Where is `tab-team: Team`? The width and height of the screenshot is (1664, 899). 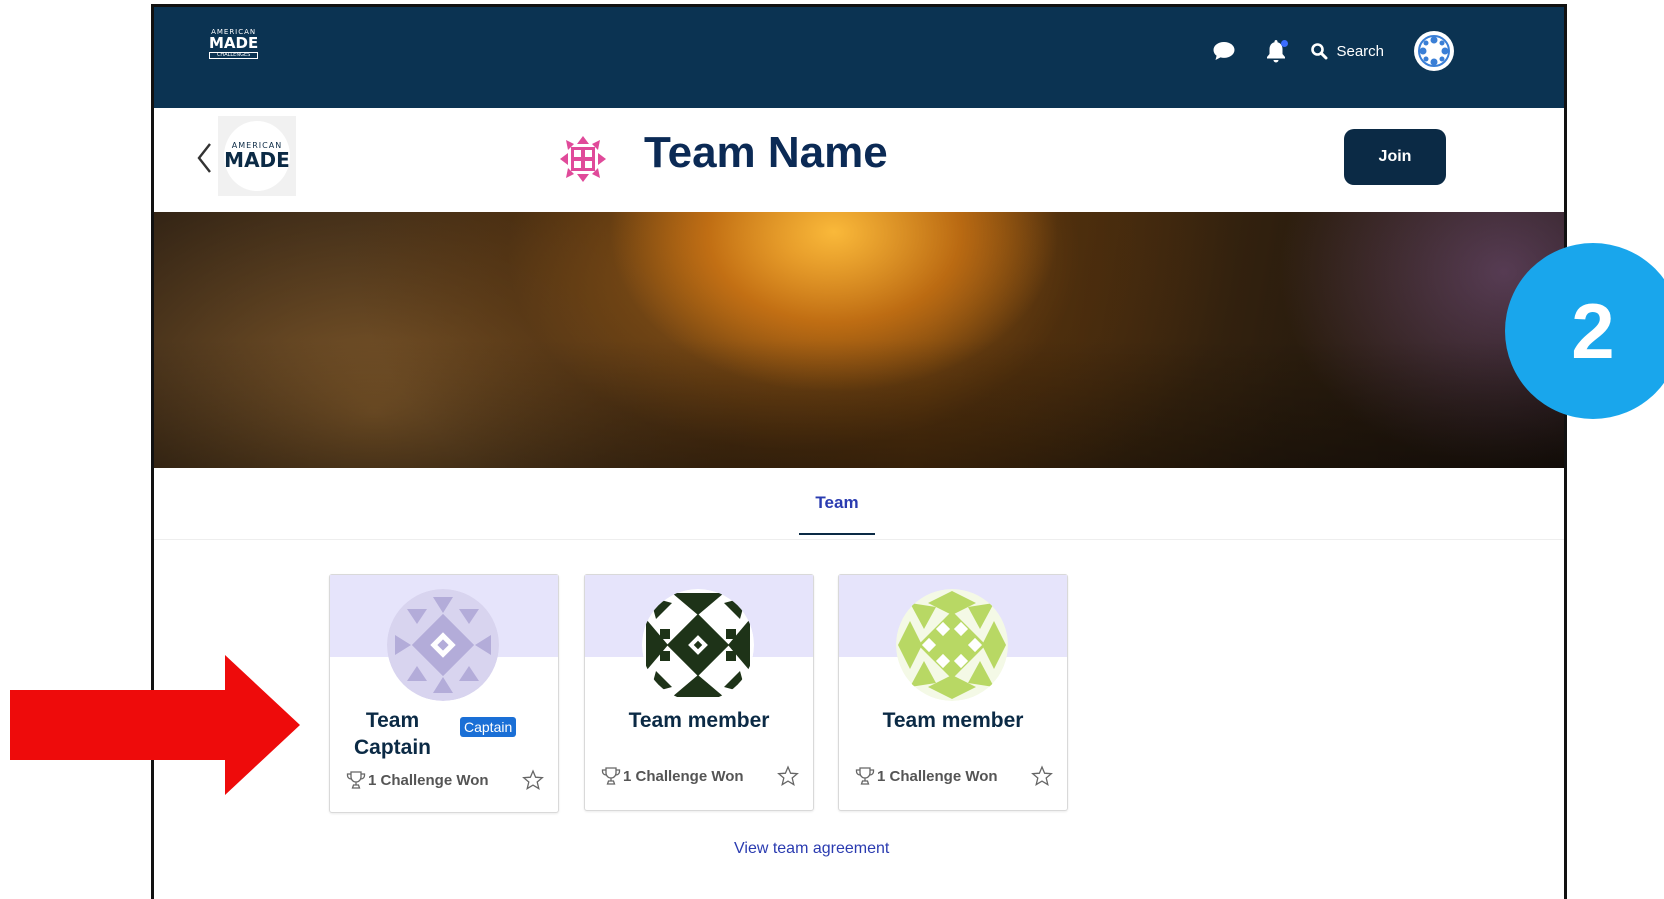 tab-team: Team is located at coordinates (837, 514).